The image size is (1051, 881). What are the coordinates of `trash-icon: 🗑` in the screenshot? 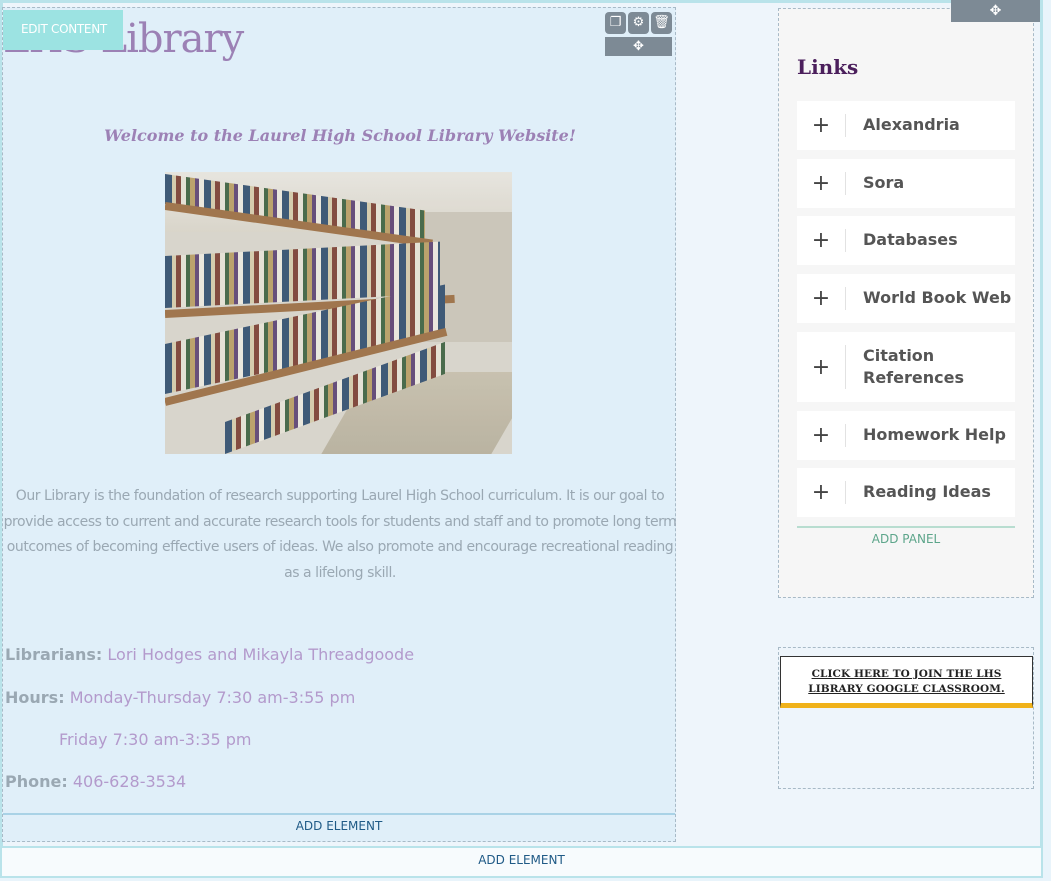 It's located at (661, 23).